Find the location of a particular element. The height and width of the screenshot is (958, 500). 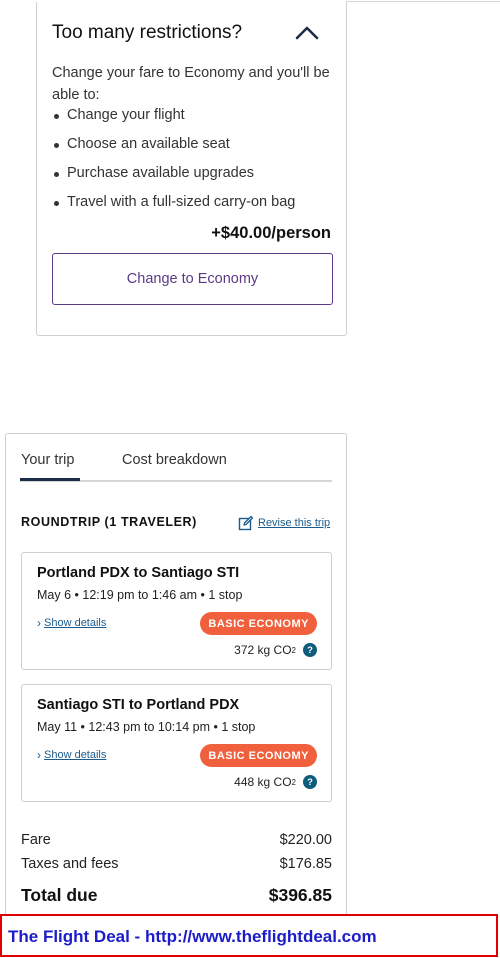

change-to-economy-button: Change to Economy is located at coordinates (192, 279).